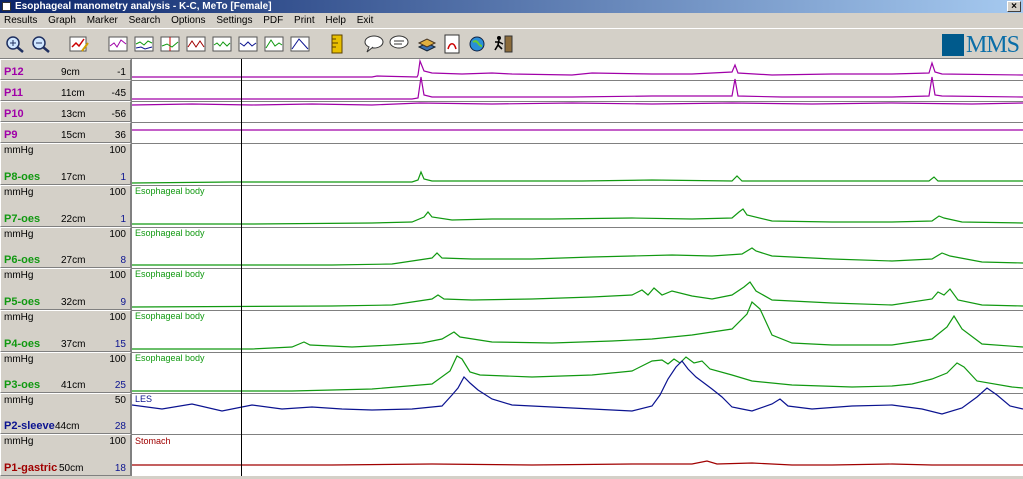 This screenshot has width=1023, height=479. I want to click on channel-p9: P9 15cm 36, so click(65, 132).